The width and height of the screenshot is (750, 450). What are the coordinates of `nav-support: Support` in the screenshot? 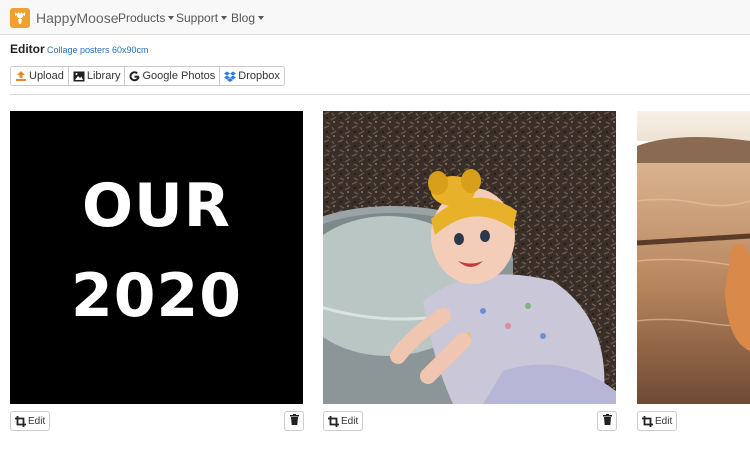 It's located at (202, 18).